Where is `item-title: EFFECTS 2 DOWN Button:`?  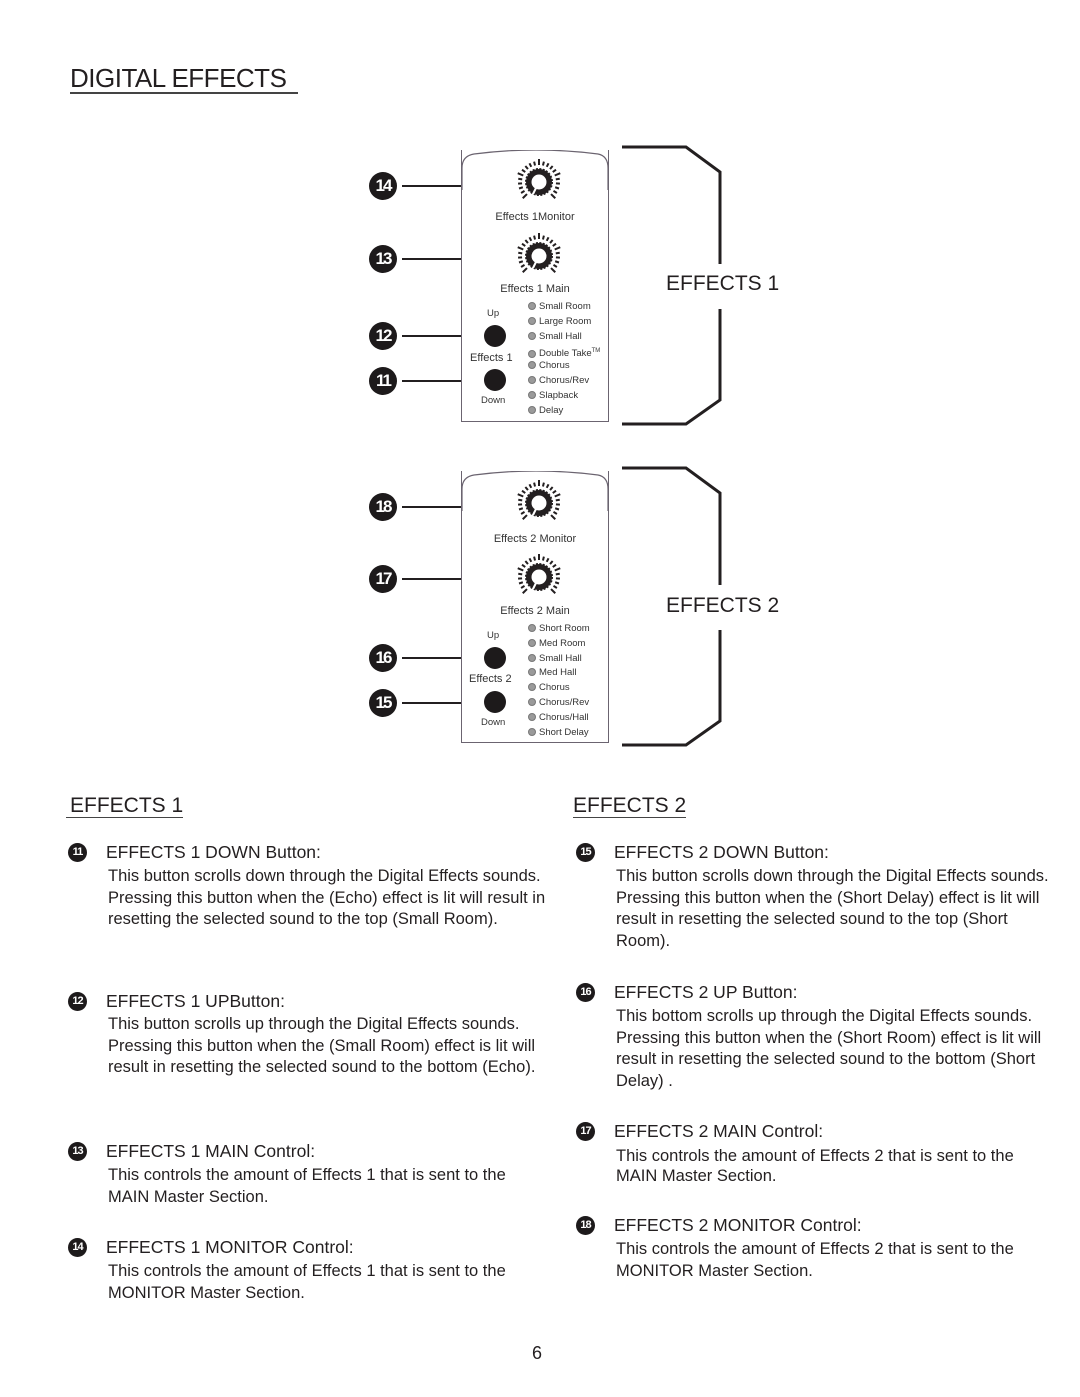 item-title: EFFECTS 2 DOWN Button: is located at coordinates (721, 852).